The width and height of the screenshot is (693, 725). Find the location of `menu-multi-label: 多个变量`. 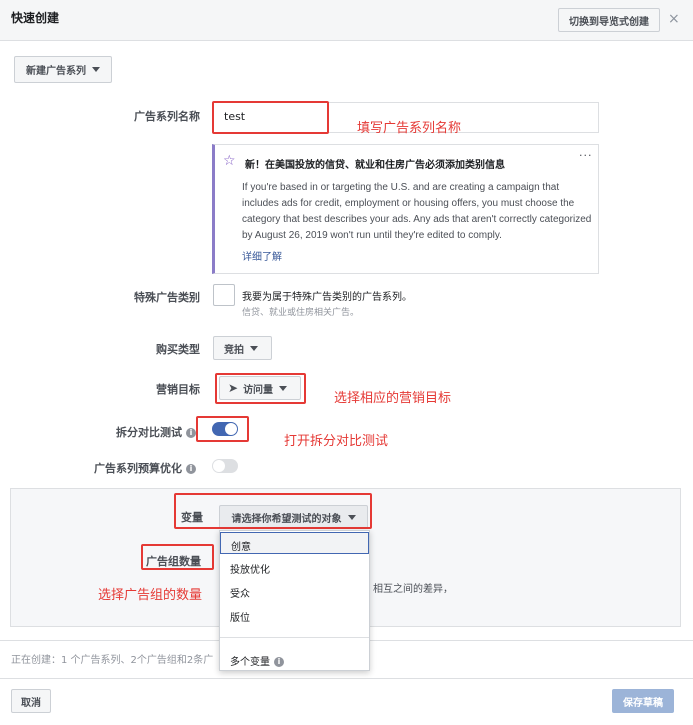

menu-multi-label: 多个变量 is located at coordinates (250, 662).